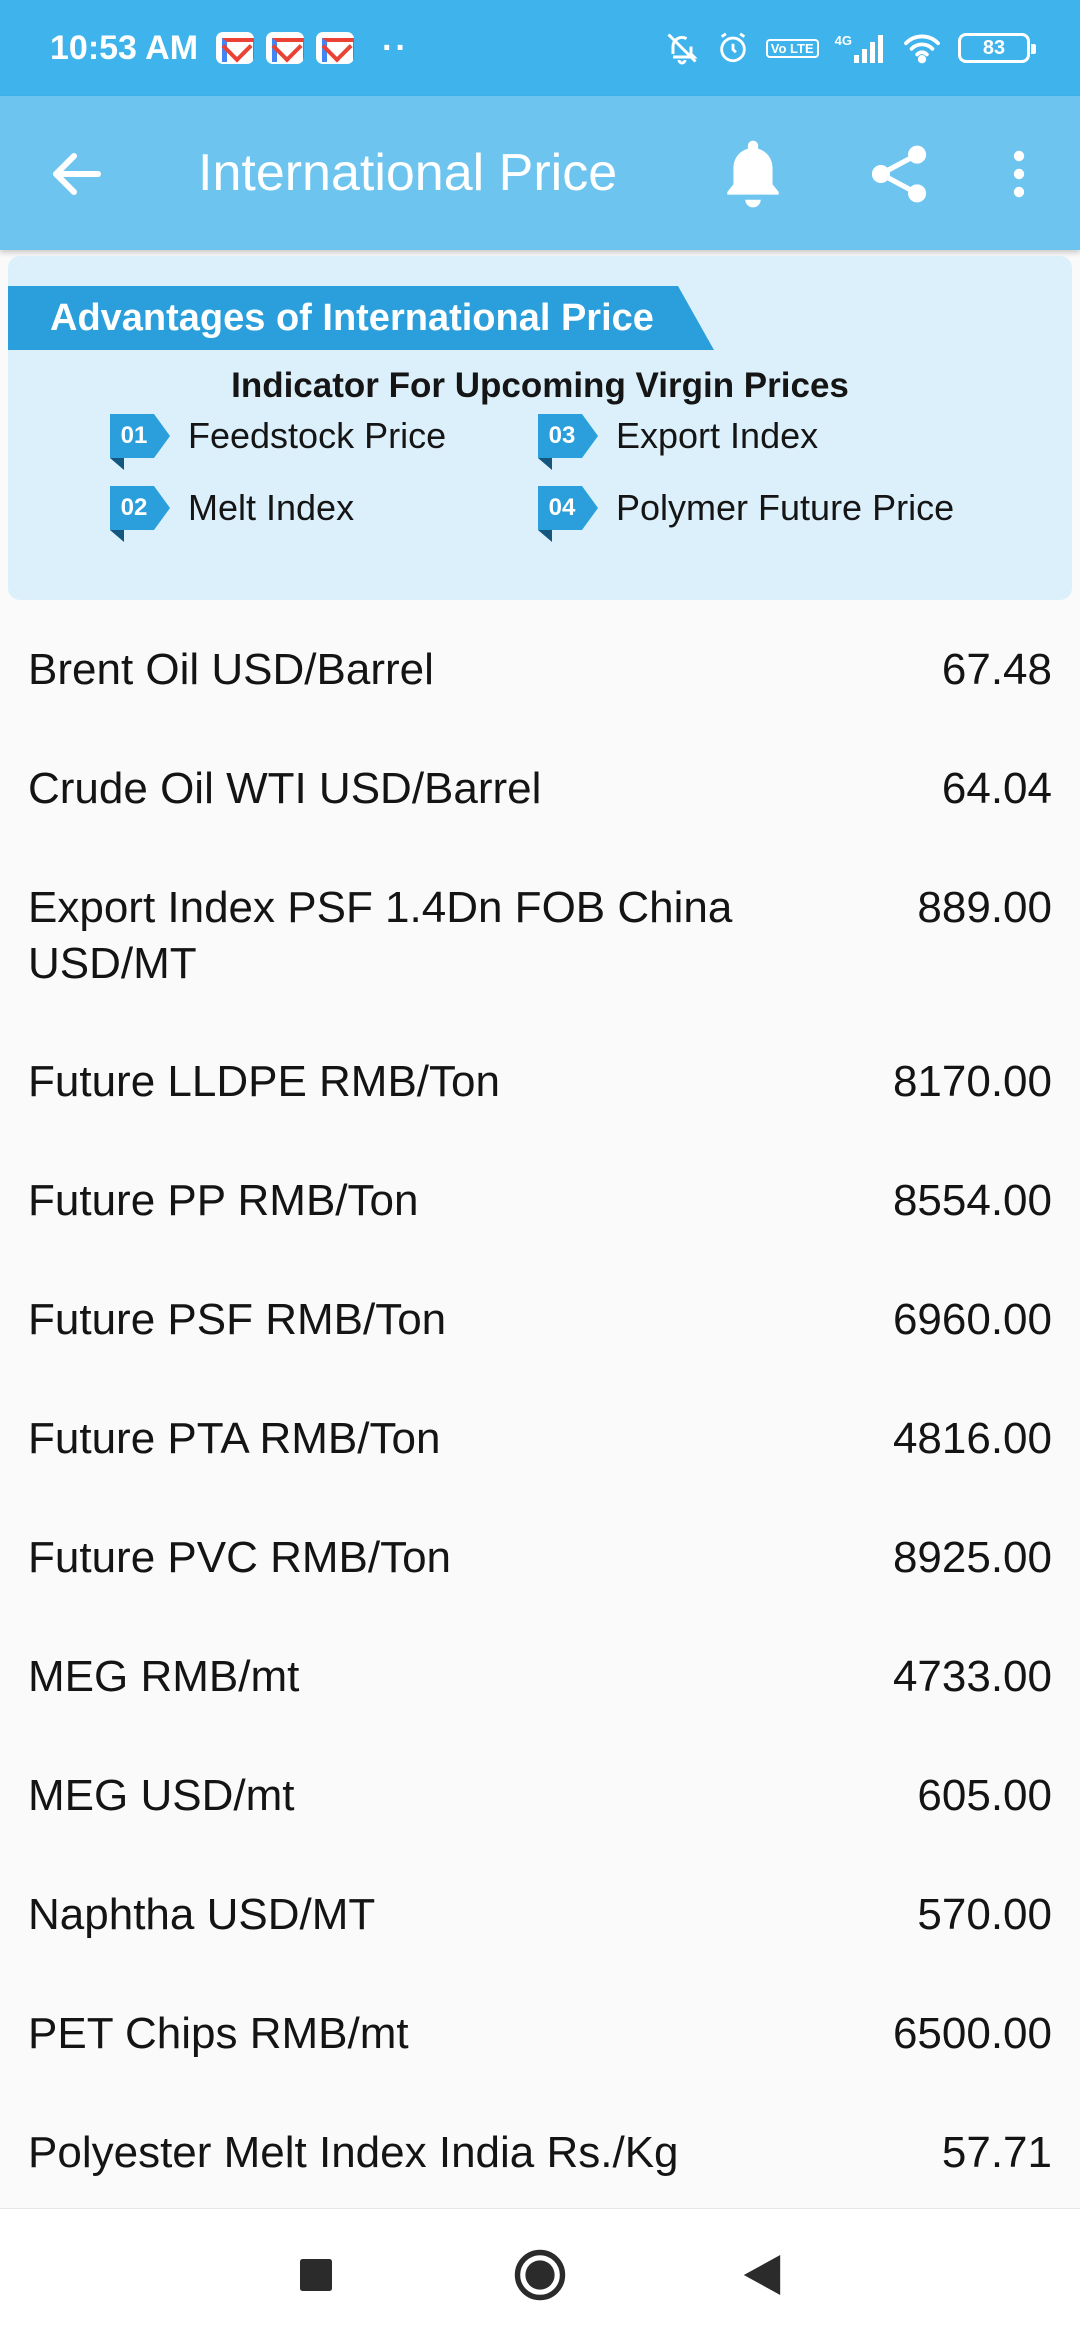  What do you see at coordinates (997, 48) in the screenshot?
I see `battery-indicator: 83` at bounding box center [997, 48].